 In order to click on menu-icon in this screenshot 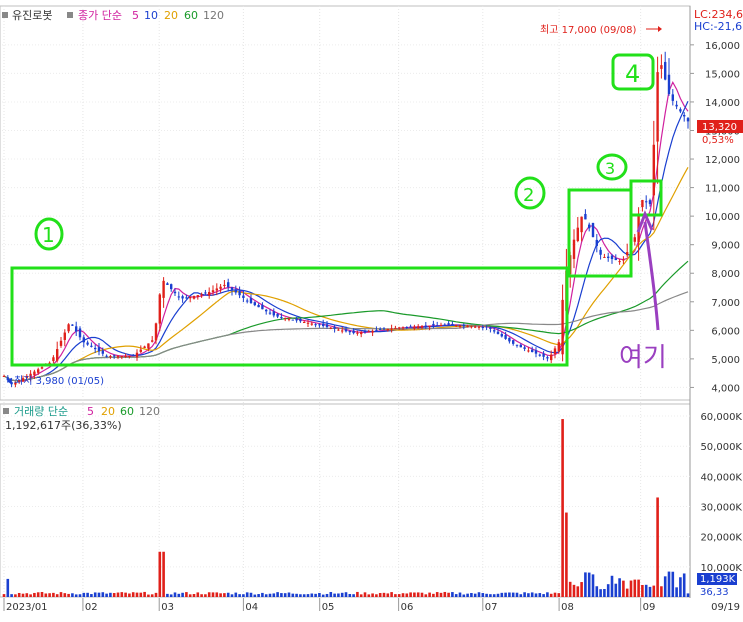, I will do `click(5, 15)`.